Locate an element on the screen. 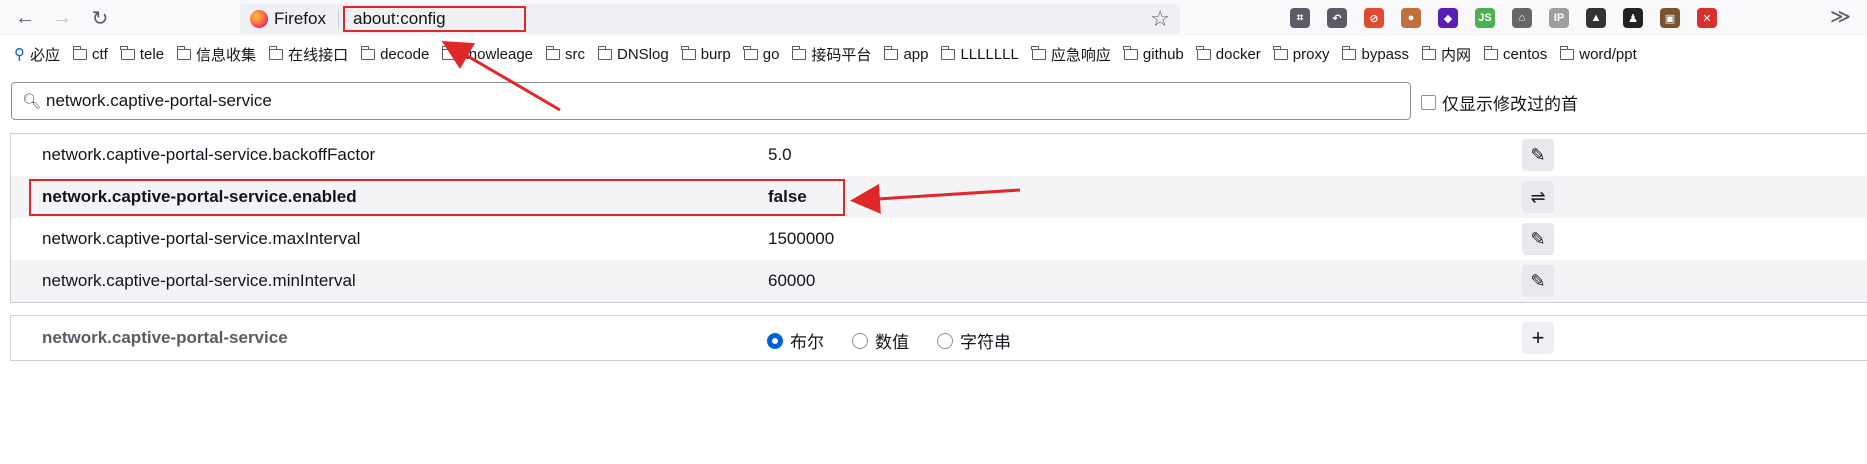 The width and height of the screenshot is (1867, 464). bookmark-item: burp is located at coordinates (706, 54).